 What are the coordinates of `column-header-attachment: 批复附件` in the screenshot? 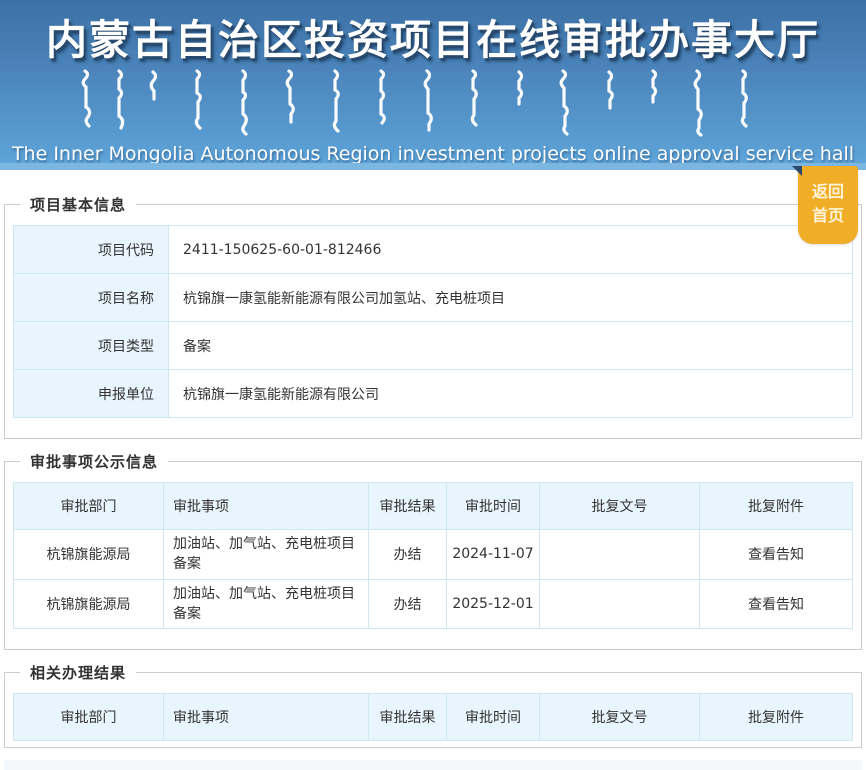 It's located at (776, 506).